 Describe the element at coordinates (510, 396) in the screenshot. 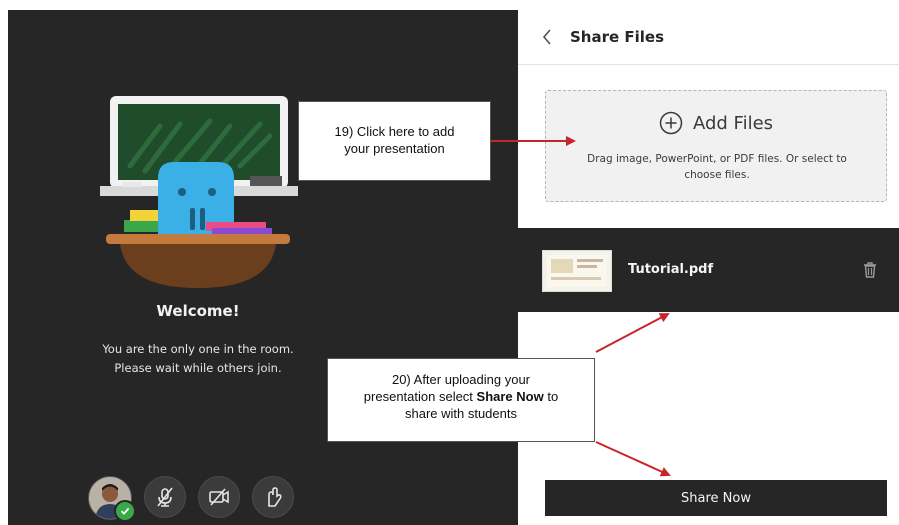

I see `annotation-step-20-emphasis: Share Now` at that location.